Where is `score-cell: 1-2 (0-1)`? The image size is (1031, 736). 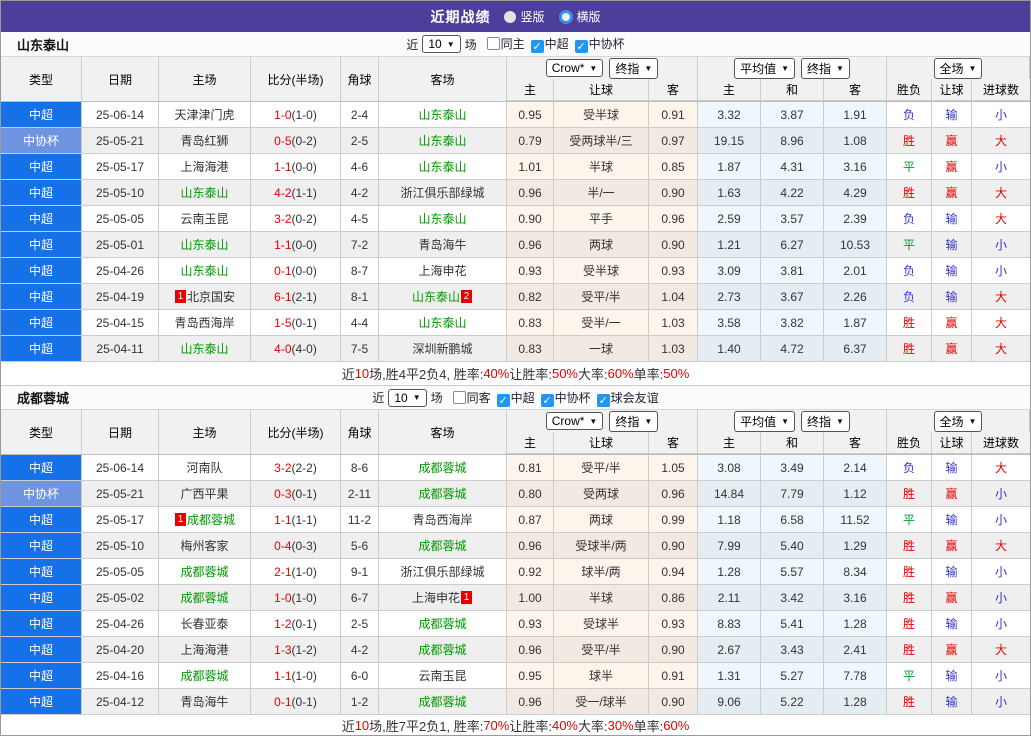 score-cell: 1-2 (0-1) is located at coordinates (296, 623).